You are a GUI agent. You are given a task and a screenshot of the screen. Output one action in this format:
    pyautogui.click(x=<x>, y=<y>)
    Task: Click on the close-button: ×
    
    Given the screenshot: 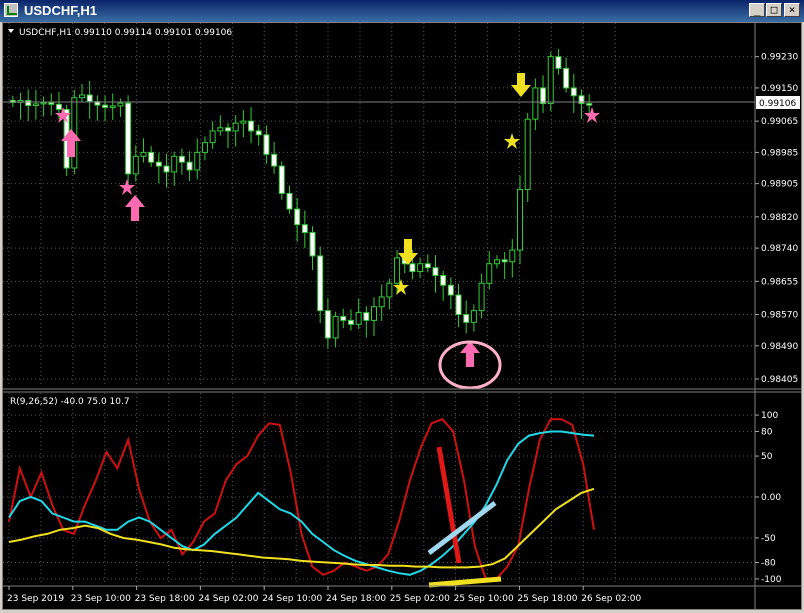 What is the action you would take?
    pyautogui.click(x=792, y=10)
    